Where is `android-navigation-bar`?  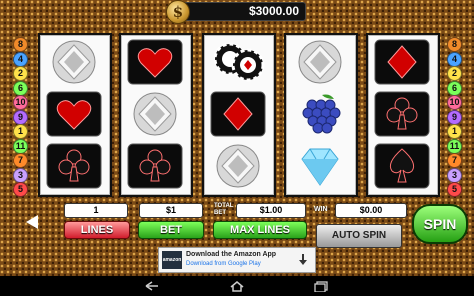
android-navigation-bar is located at coordinates (237, 286).